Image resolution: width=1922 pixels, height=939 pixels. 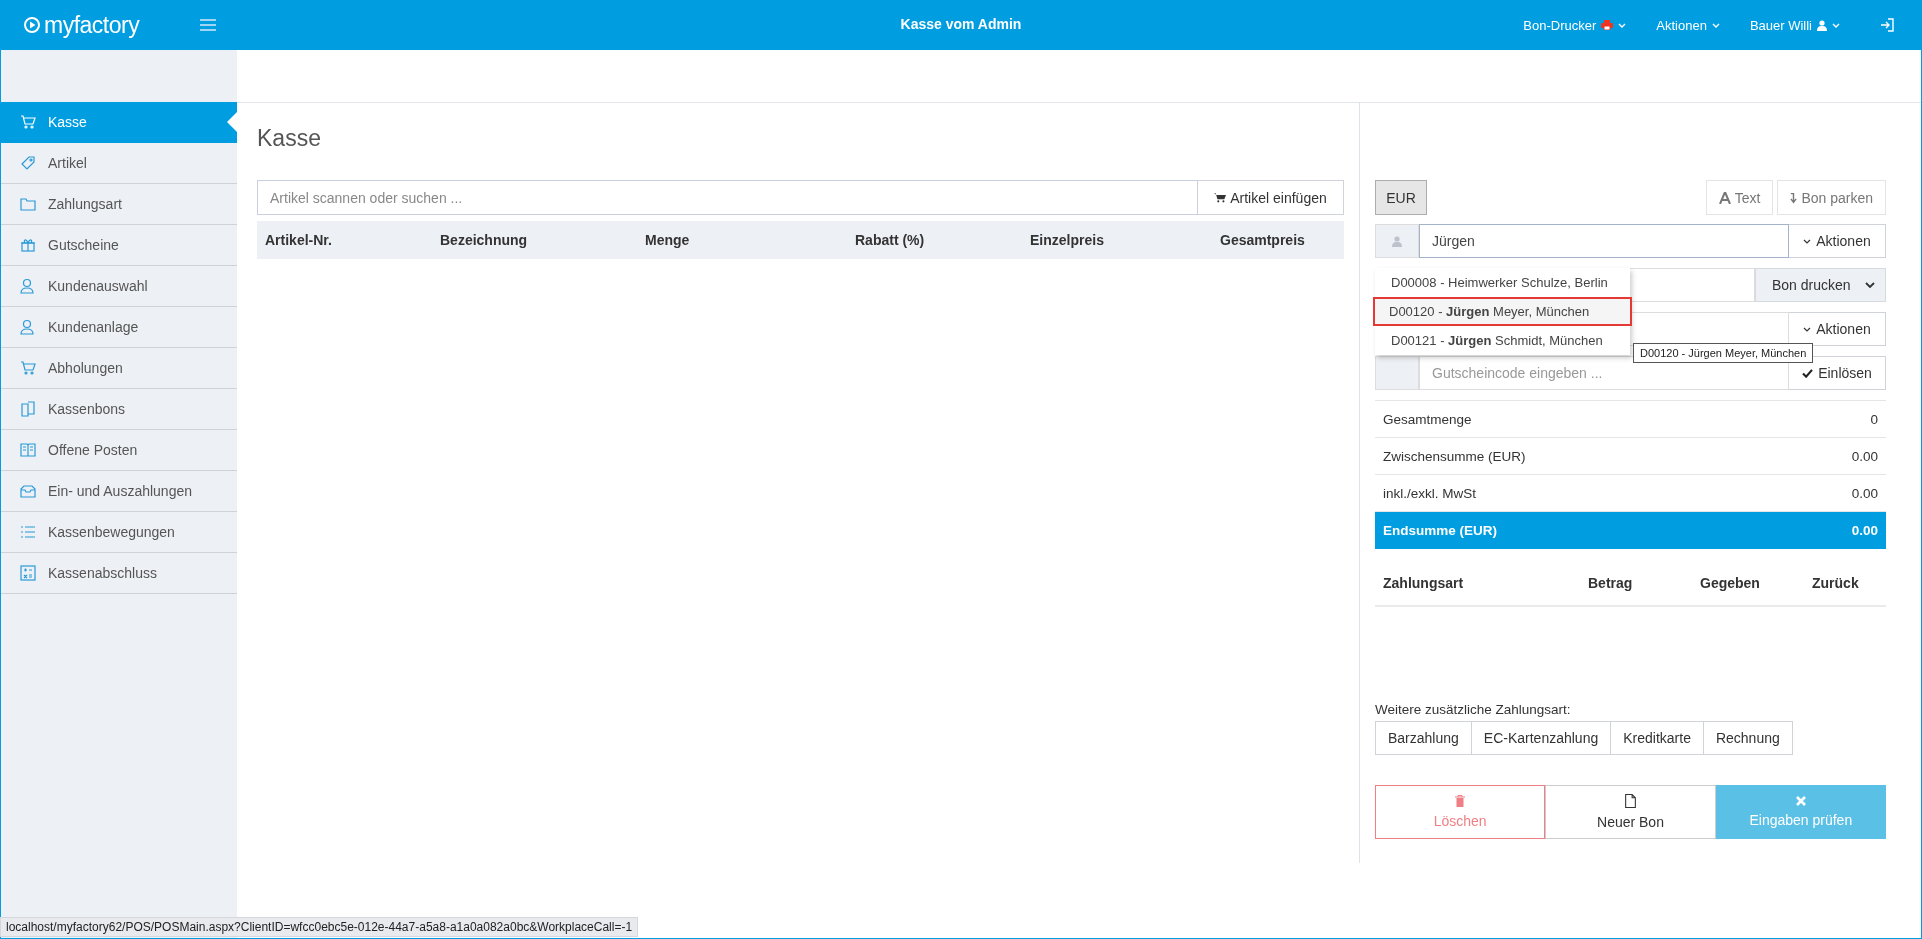 I want to click on list-icon, so click(x=28, y=532).